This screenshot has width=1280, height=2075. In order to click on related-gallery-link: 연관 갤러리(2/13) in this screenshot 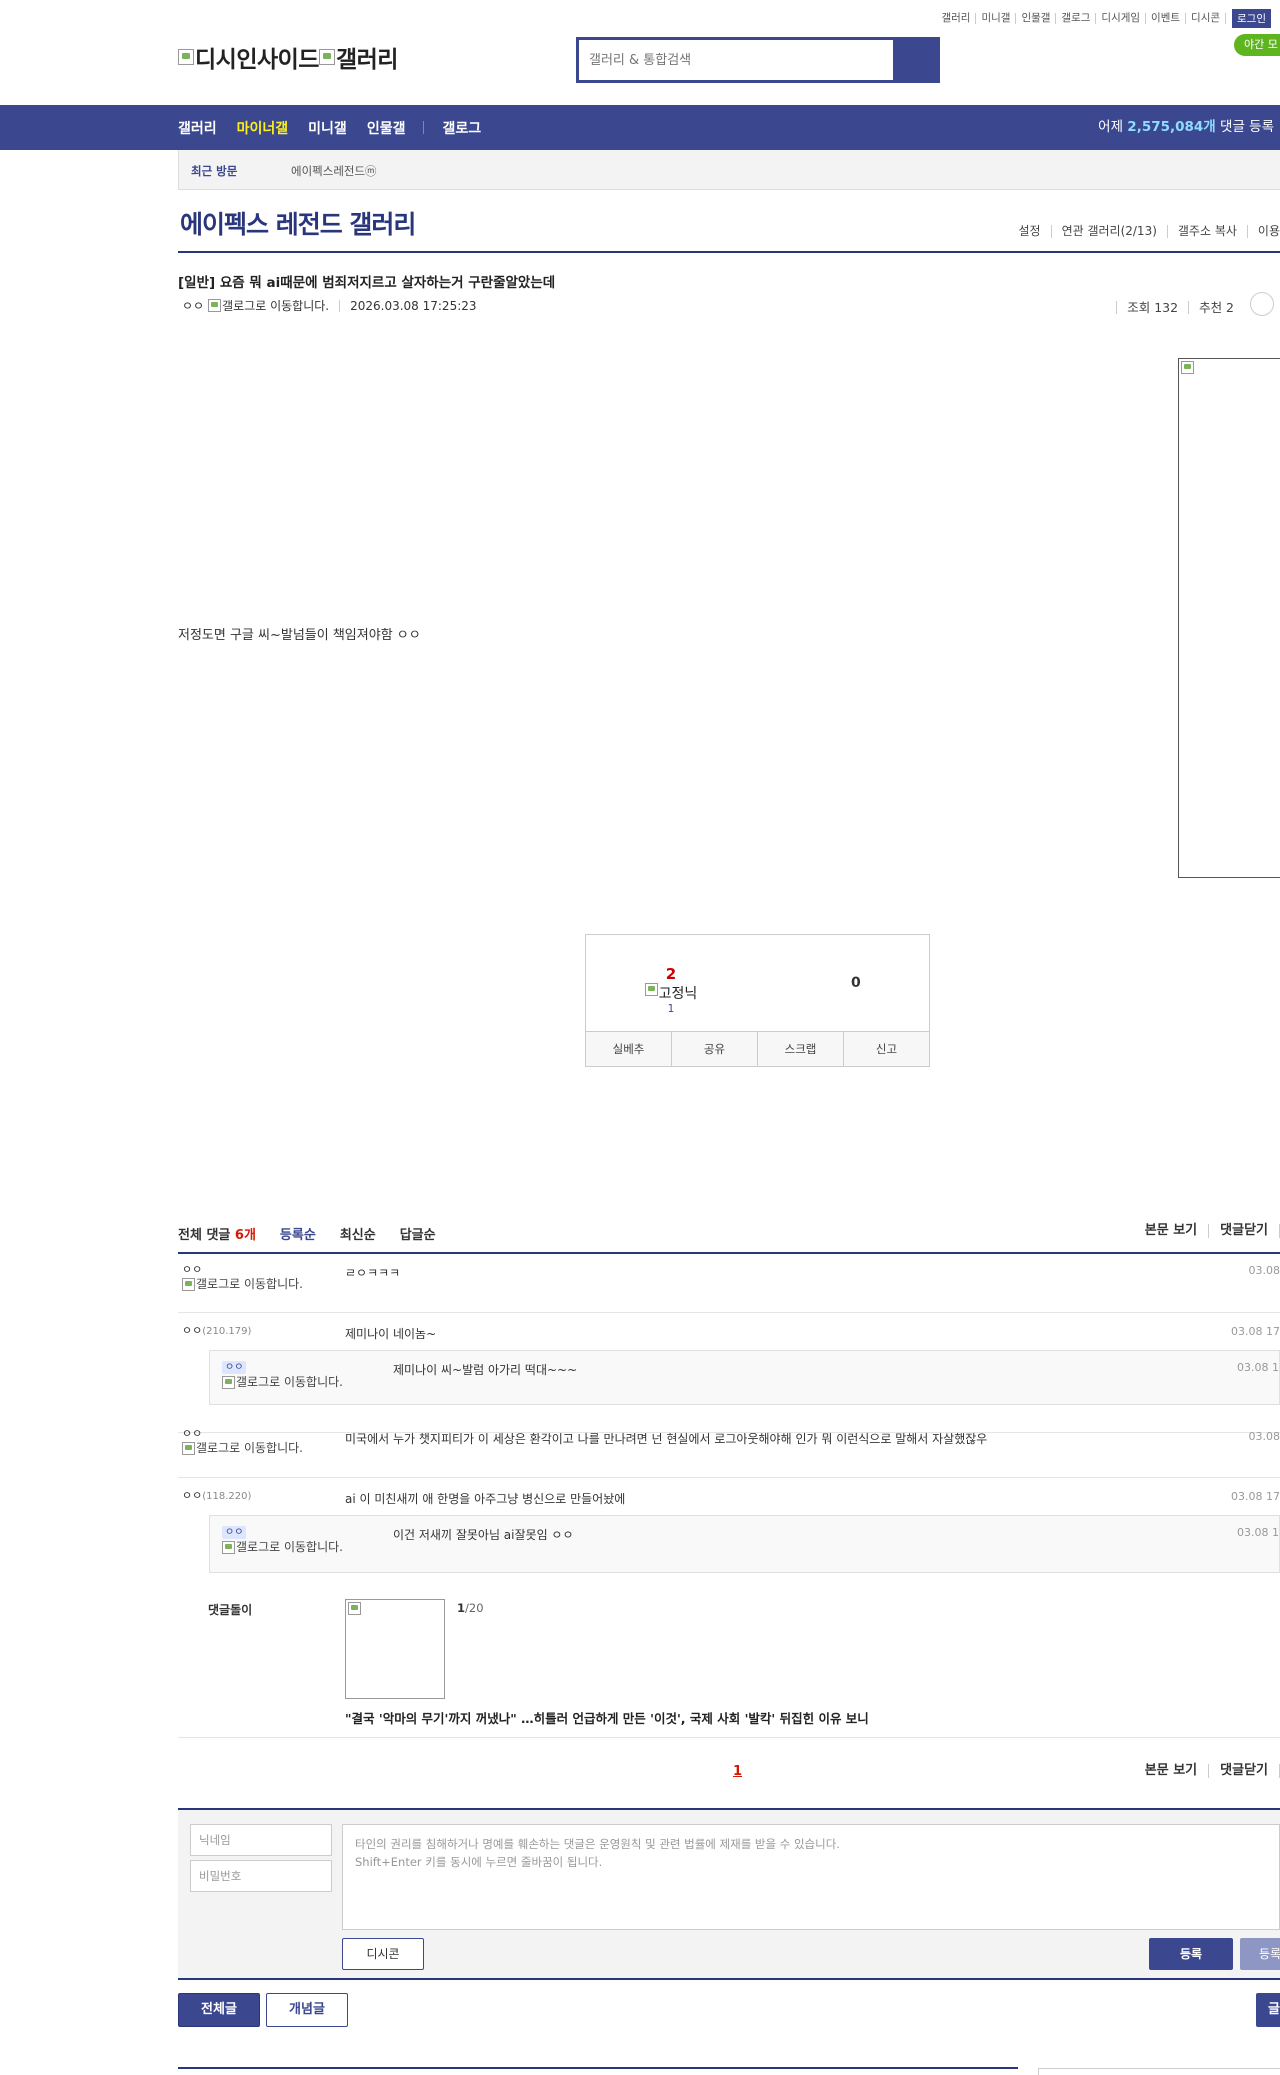, I will do `click(1110, 231)`.